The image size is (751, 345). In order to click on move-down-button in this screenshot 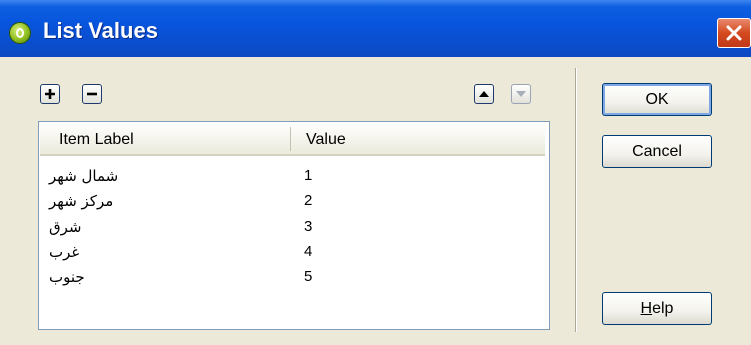, I will do `click(521, 94)`.